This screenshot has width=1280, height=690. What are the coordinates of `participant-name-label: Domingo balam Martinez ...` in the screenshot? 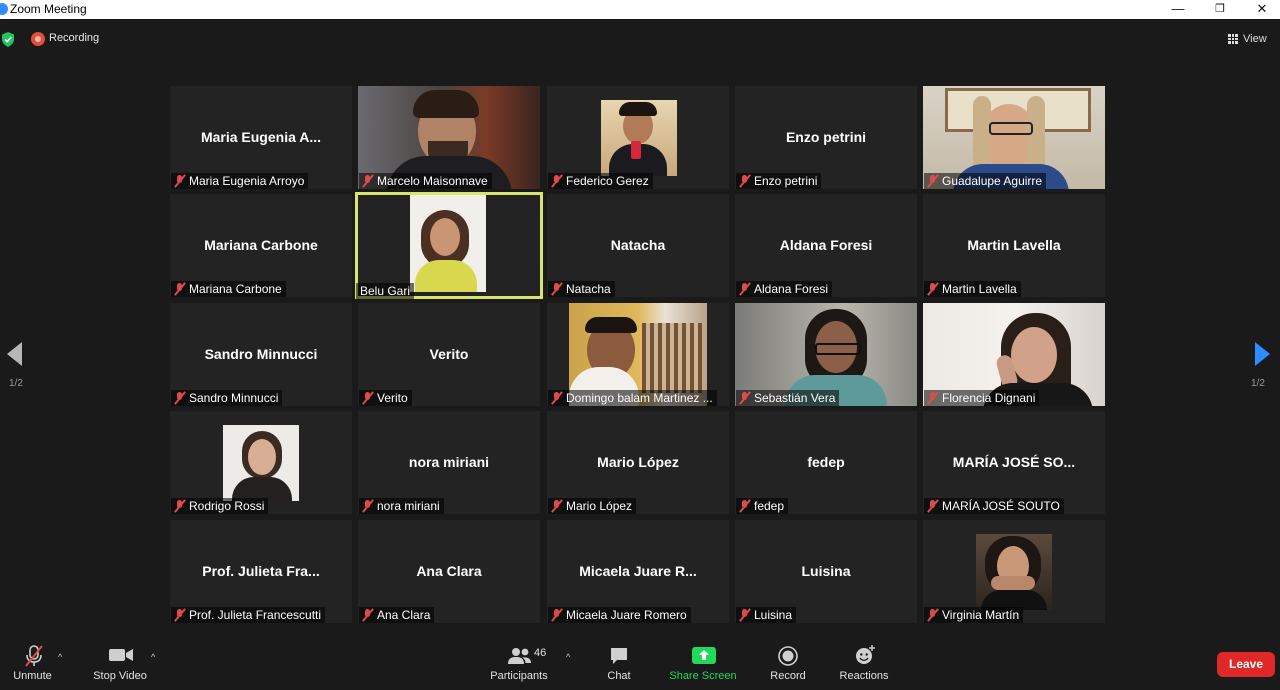 It's located at (632, 398).